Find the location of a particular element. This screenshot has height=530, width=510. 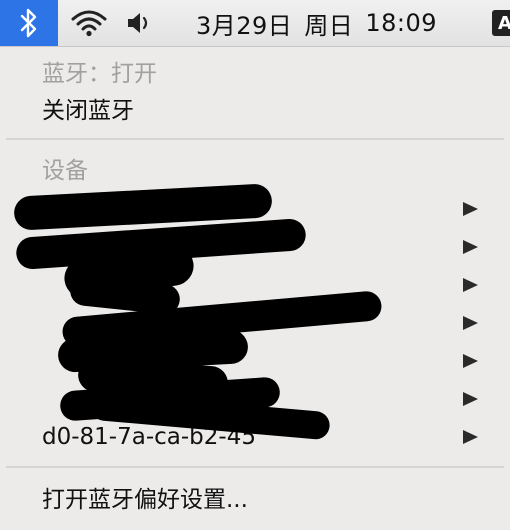

menu-bar: 3月29日 周日 18:09 A is located at coordinates (255, 23).